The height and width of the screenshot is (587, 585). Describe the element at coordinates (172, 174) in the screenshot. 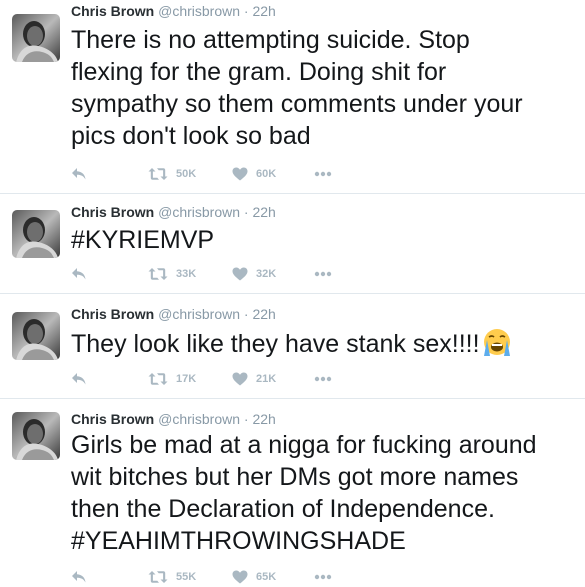

I see `retweet-button: 50K` at that location.